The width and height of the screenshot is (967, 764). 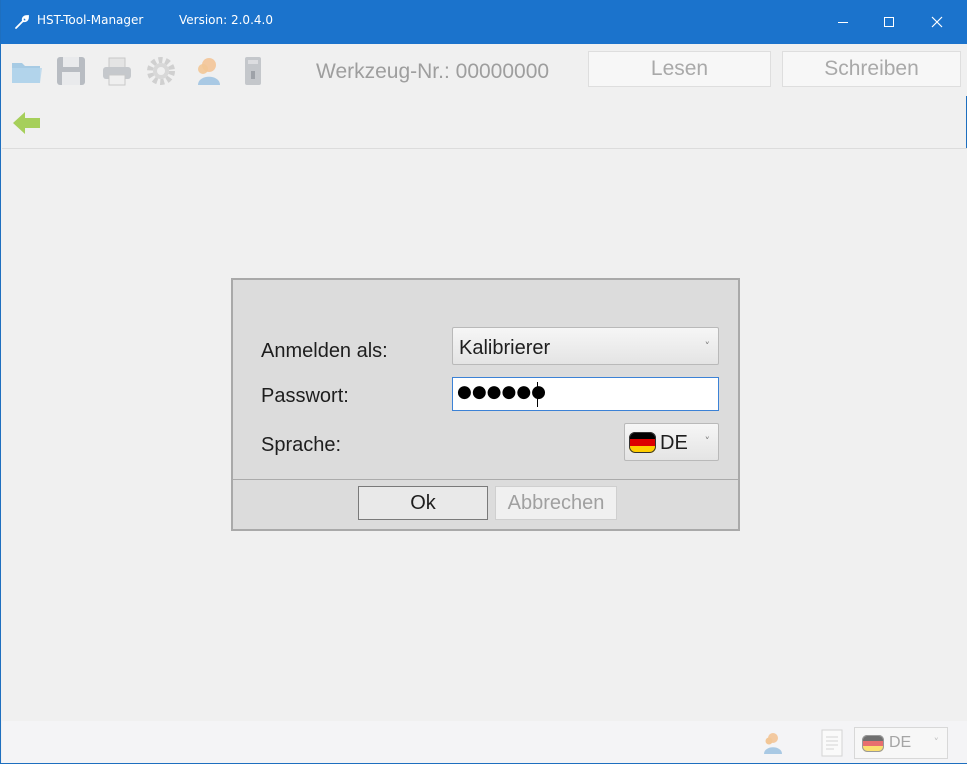 I want to click on maximize-button, so click(x=889, y=22).